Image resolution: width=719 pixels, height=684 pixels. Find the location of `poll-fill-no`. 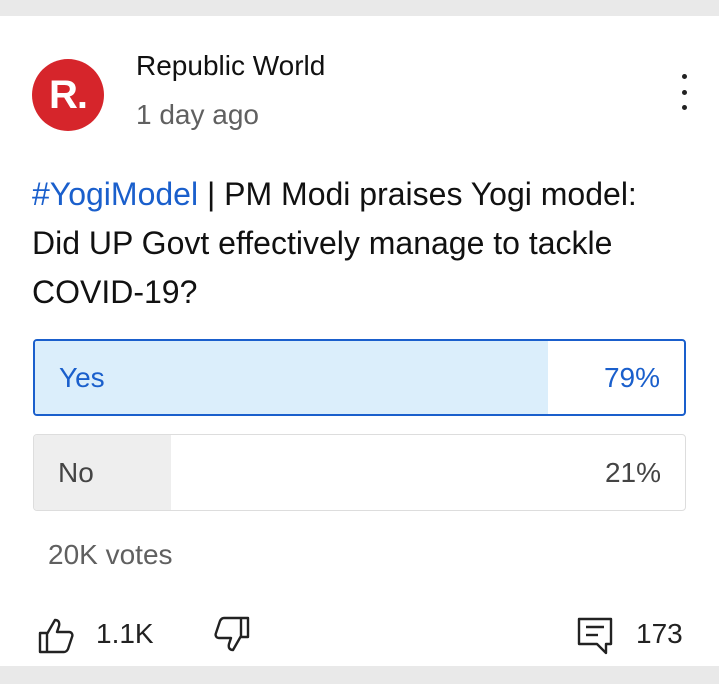

poll-fill-no is located at coordinates (102, 472).